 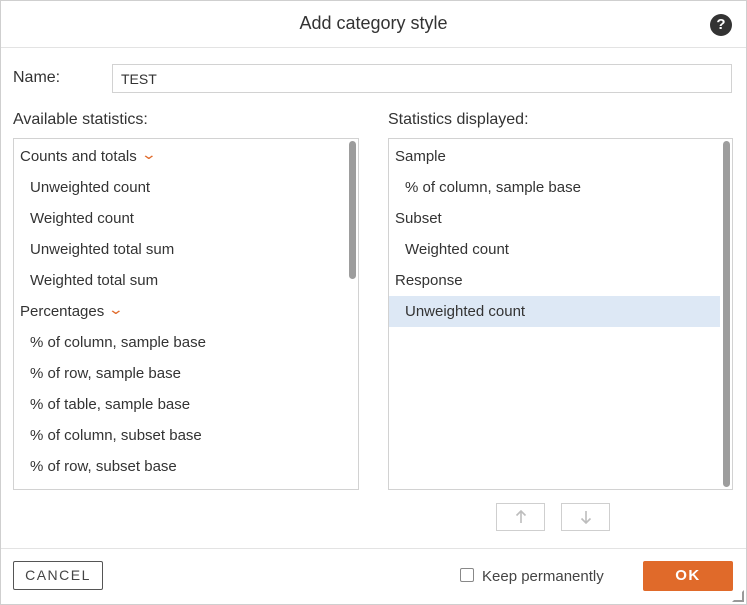 What do you see at coordinates (422, 78) in the screenshot?
I see `name-input` at bounding box center [422, 78].